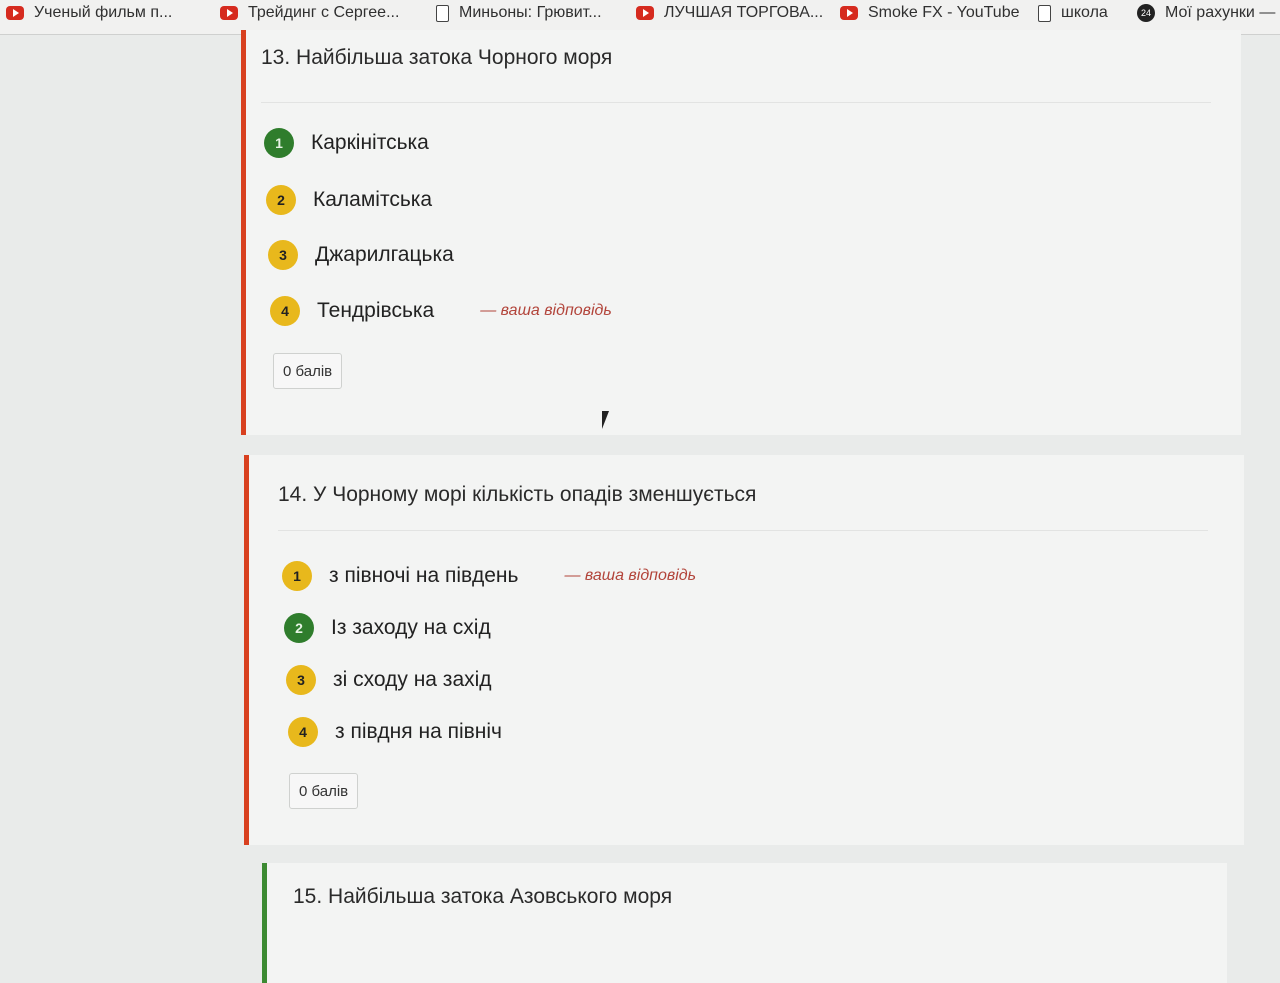 This screenshot has width=1280, height=983. I want to click on bookmark-label: школа, so click(1084, 12).